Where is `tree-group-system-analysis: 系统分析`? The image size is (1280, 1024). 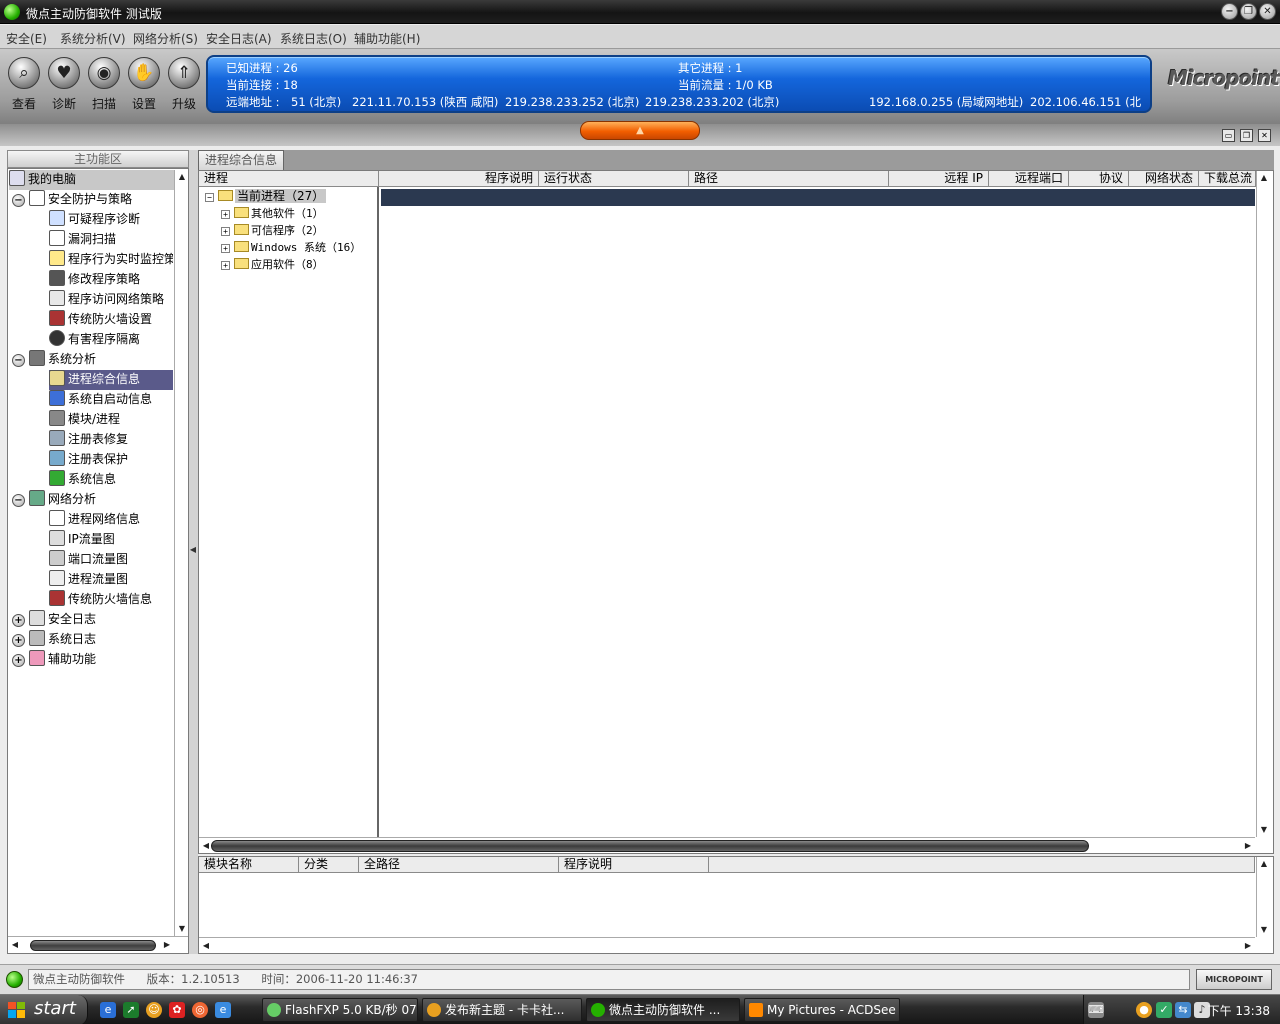
tree-group-system-analysis: 系统分析 is located at coordinates (62, 360).